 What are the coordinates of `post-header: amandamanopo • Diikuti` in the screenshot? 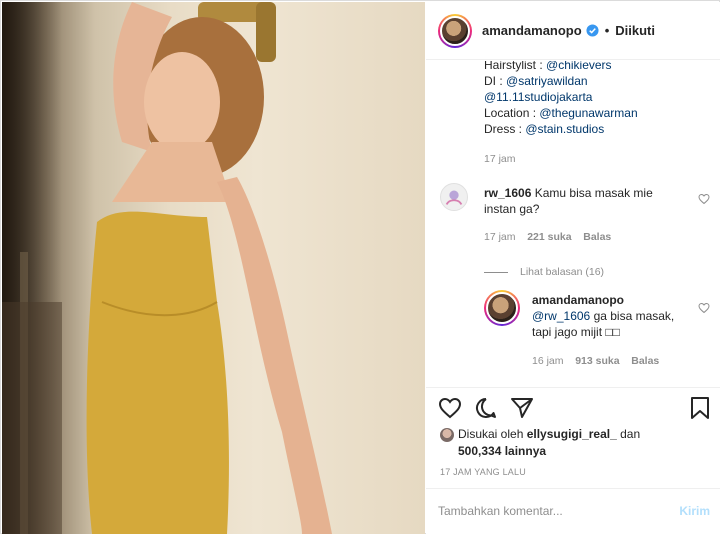 It's located at (573, 31).